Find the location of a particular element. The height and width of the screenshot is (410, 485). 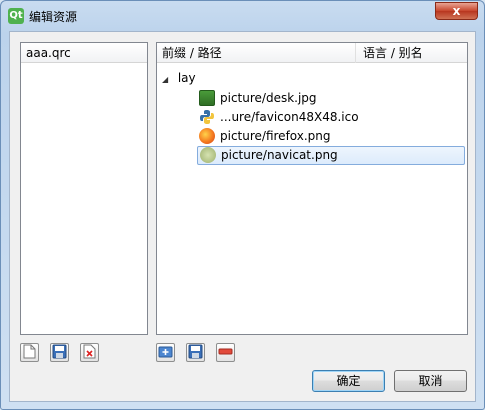

tree-item-file: picture/desk.jpg is located at coordinates (331, 98).